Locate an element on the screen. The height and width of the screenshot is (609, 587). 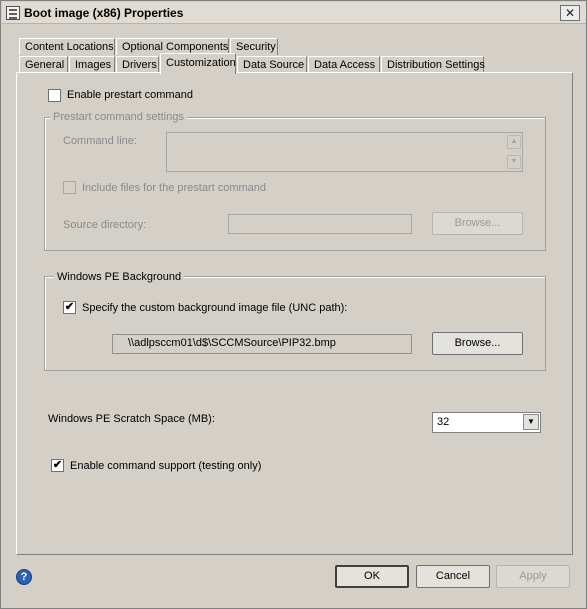
cancel-button: Cancel is located at coordinates (453, 576).